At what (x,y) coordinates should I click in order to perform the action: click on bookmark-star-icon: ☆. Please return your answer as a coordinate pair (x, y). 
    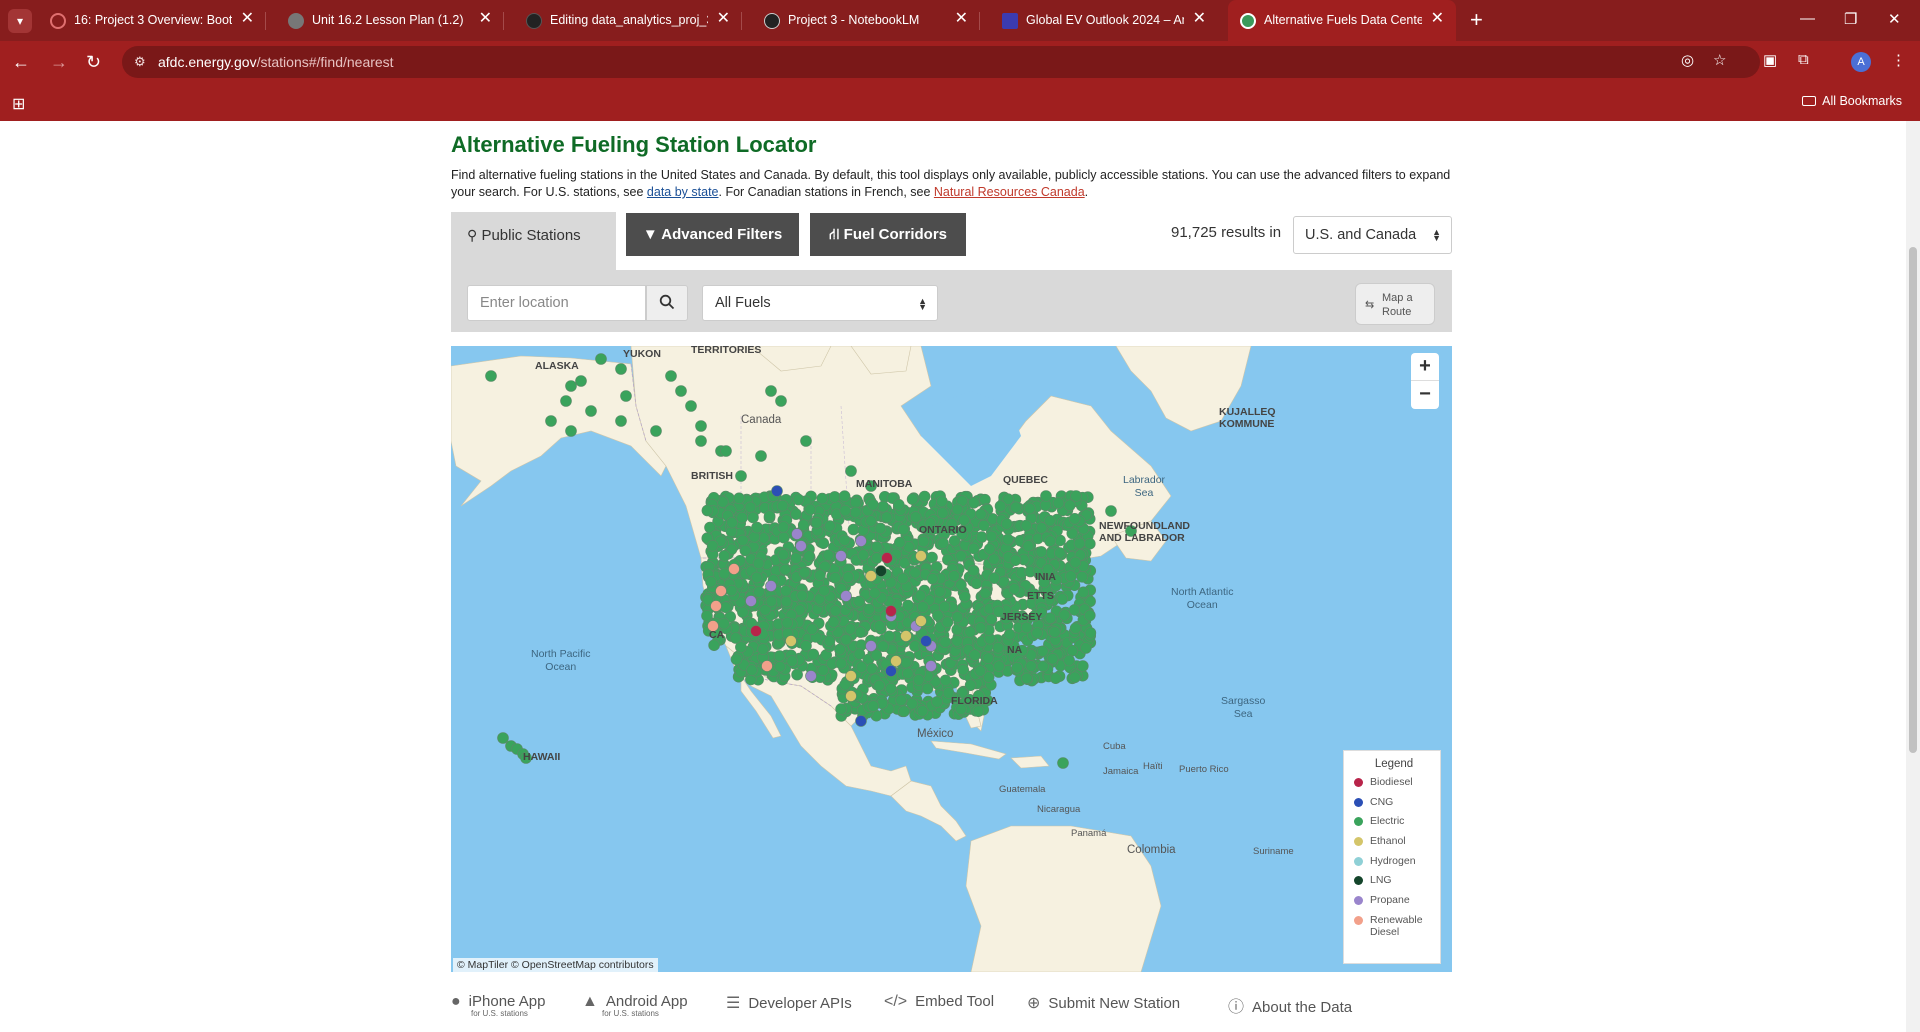
    Looking at the image, I should click on (1719, 60).